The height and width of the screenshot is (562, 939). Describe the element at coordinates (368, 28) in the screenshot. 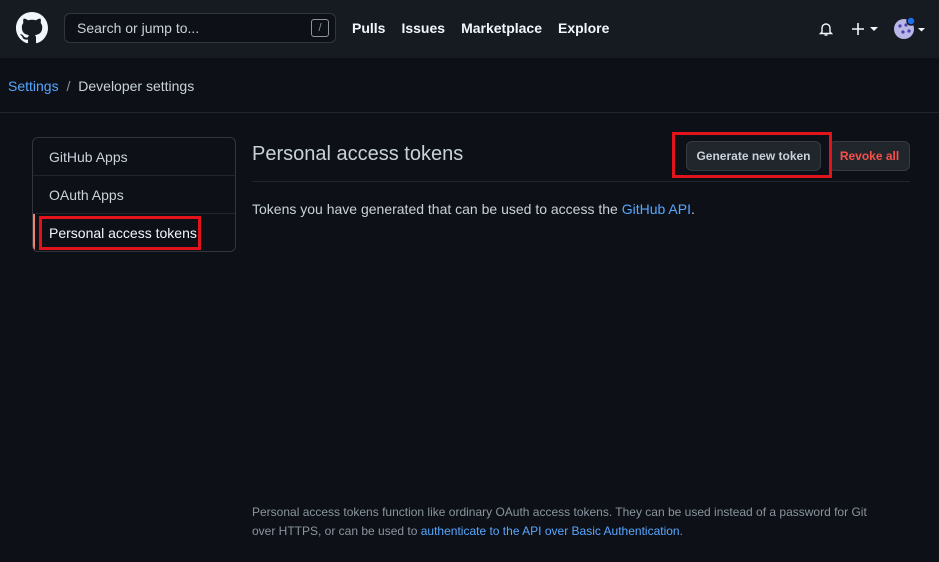

I see `nav-pulls: Pulls` at that location.